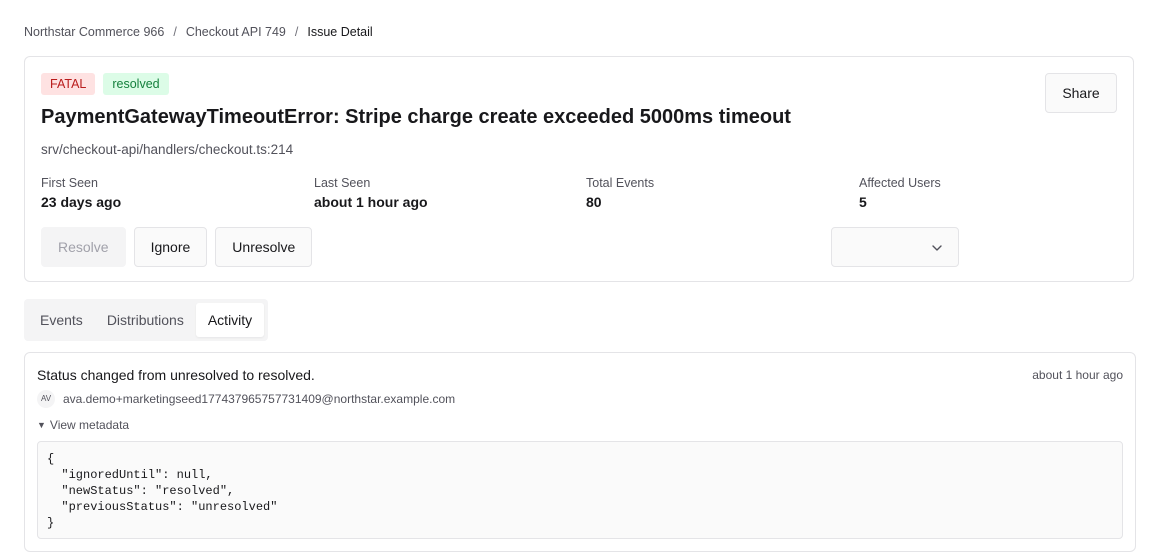  I want to click on activity-timestamp: about 1 hour ago, so click(1077, 375).